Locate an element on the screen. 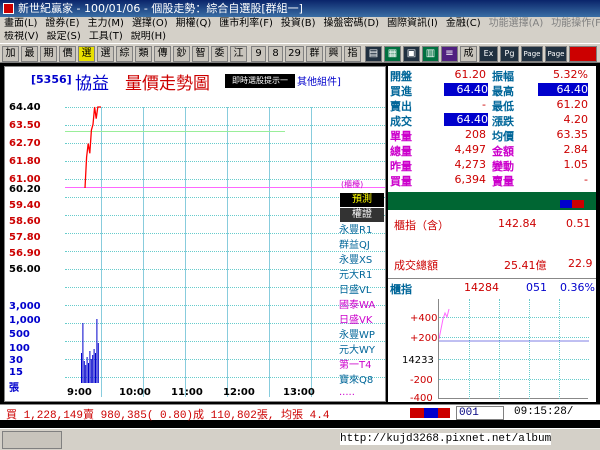 The image size is (600, 450). toolbar-btn-index: 指 is located at coordinates (352, 54).